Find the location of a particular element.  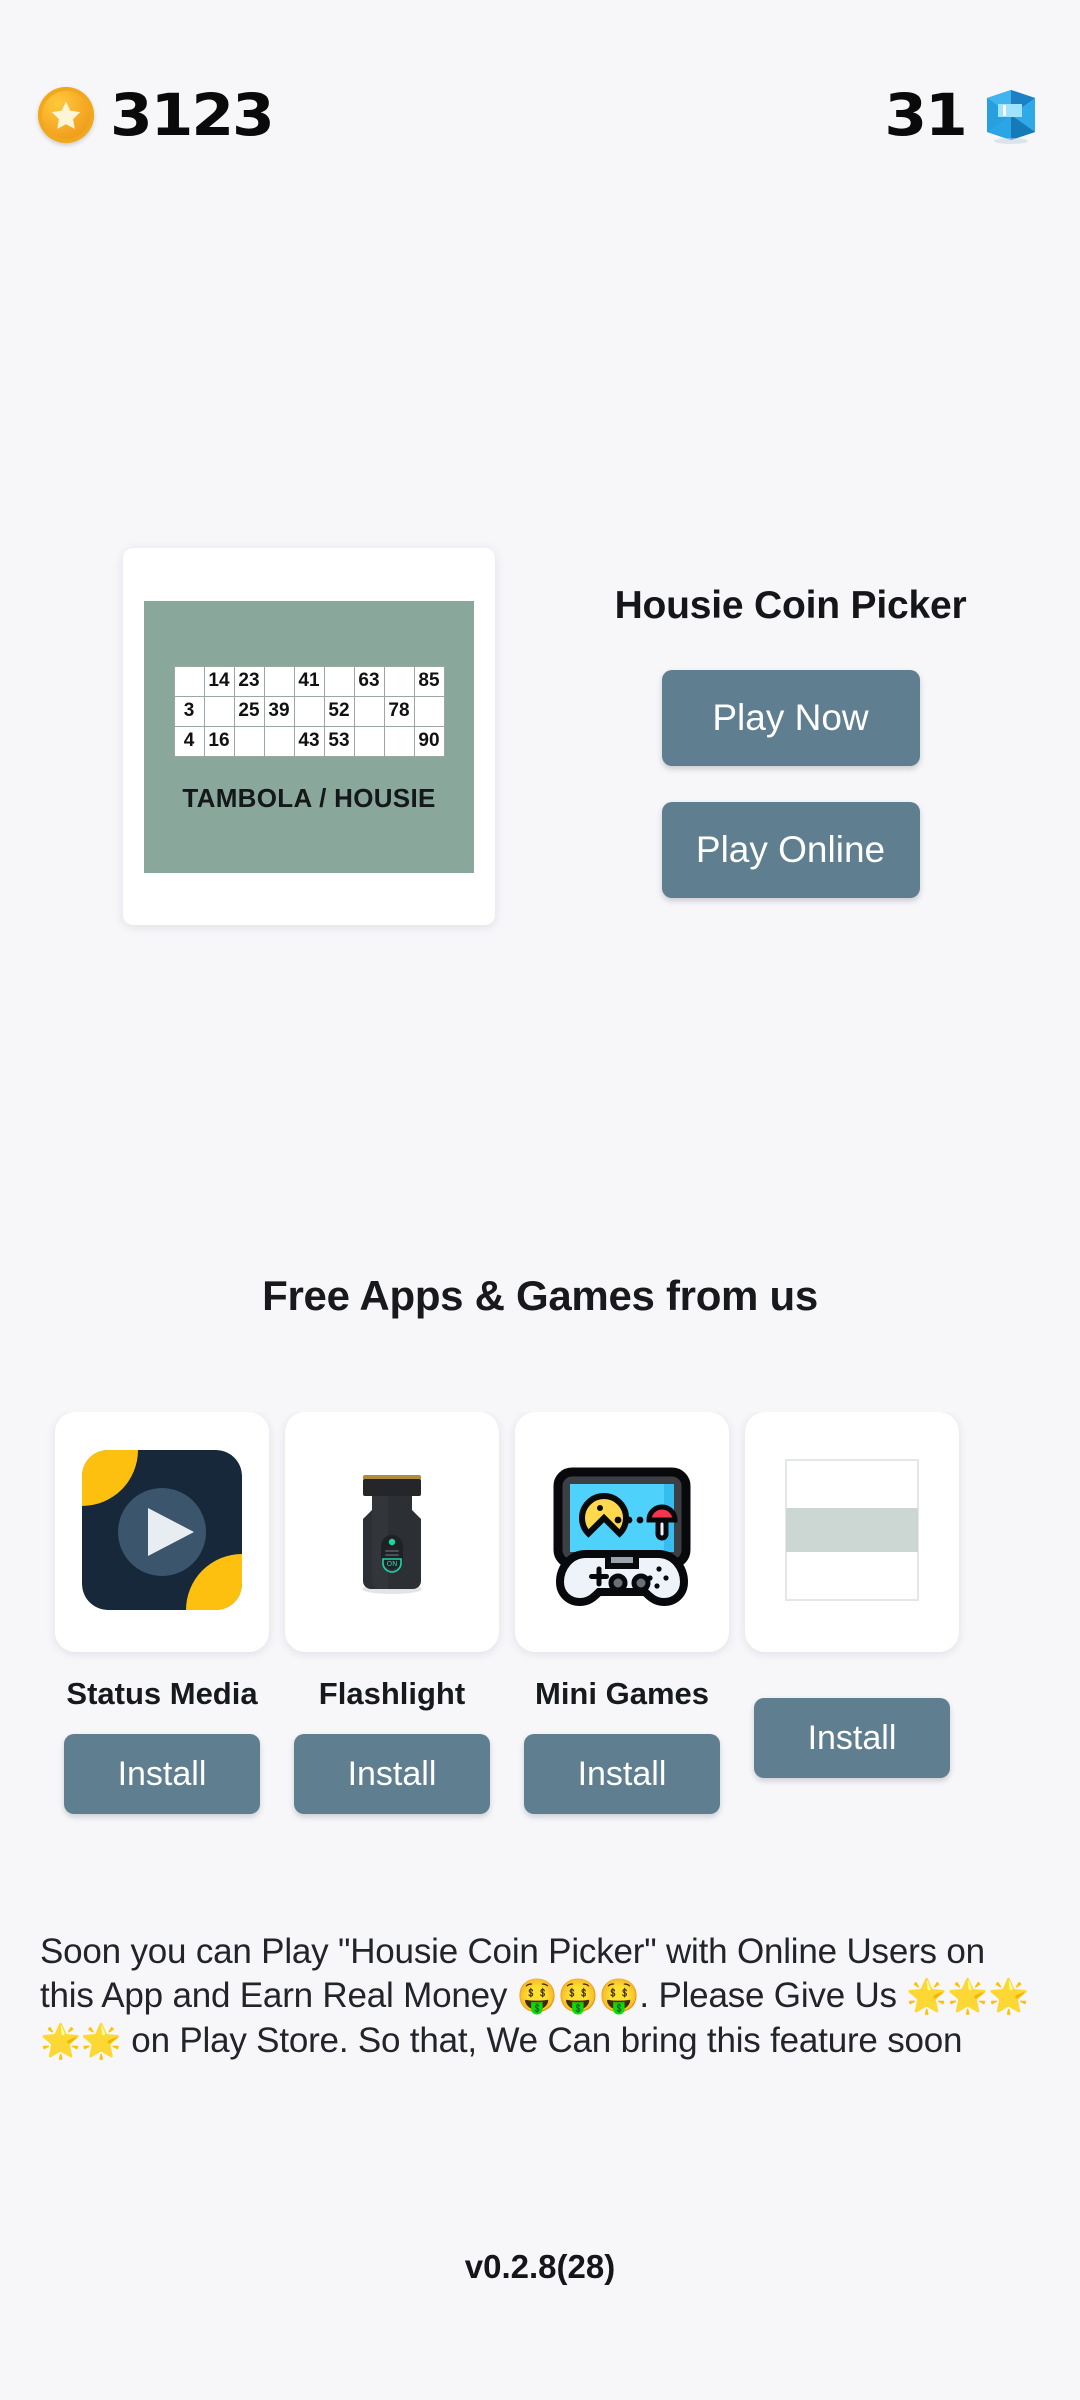

money-mouth-emoji: 🤑🤑🤑 is located at coordinates (578, 1996).